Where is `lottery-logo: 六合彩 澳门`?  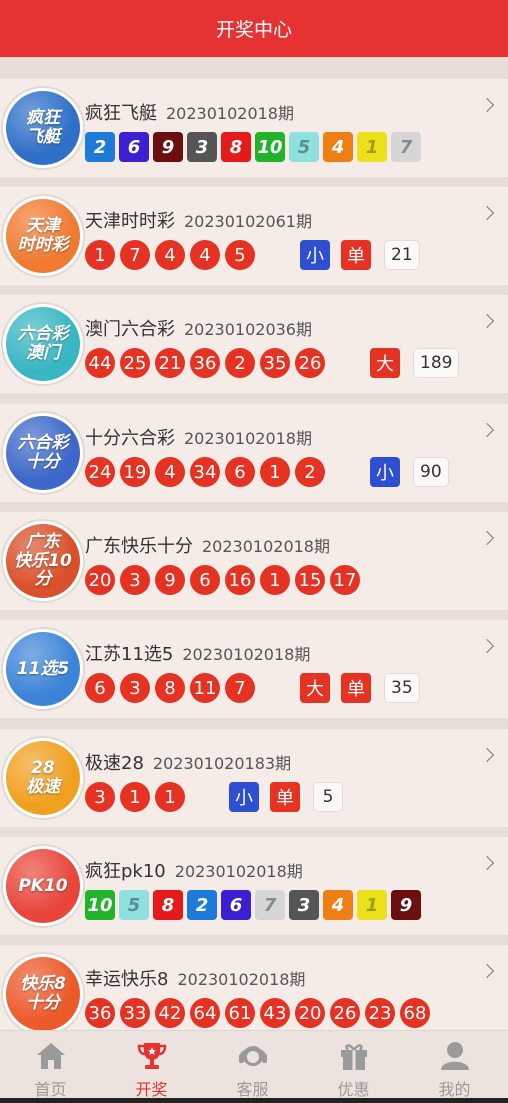
lottery-logo: 六合彩 澳门 is located at coordinates (43, 344).